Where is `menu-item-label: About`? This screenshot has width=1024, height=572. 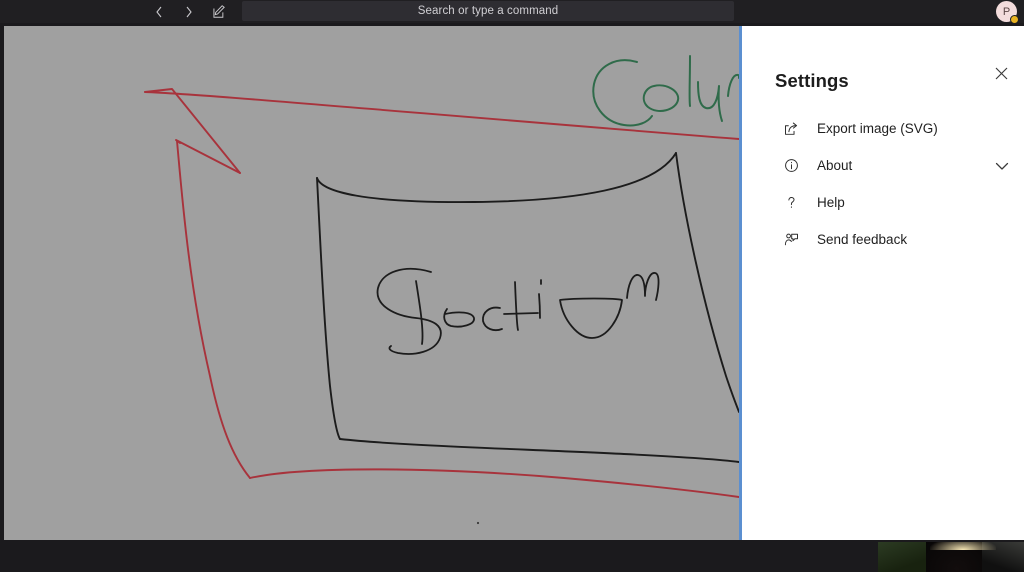
menu-item-label: About is located at coordinates (835, 165).